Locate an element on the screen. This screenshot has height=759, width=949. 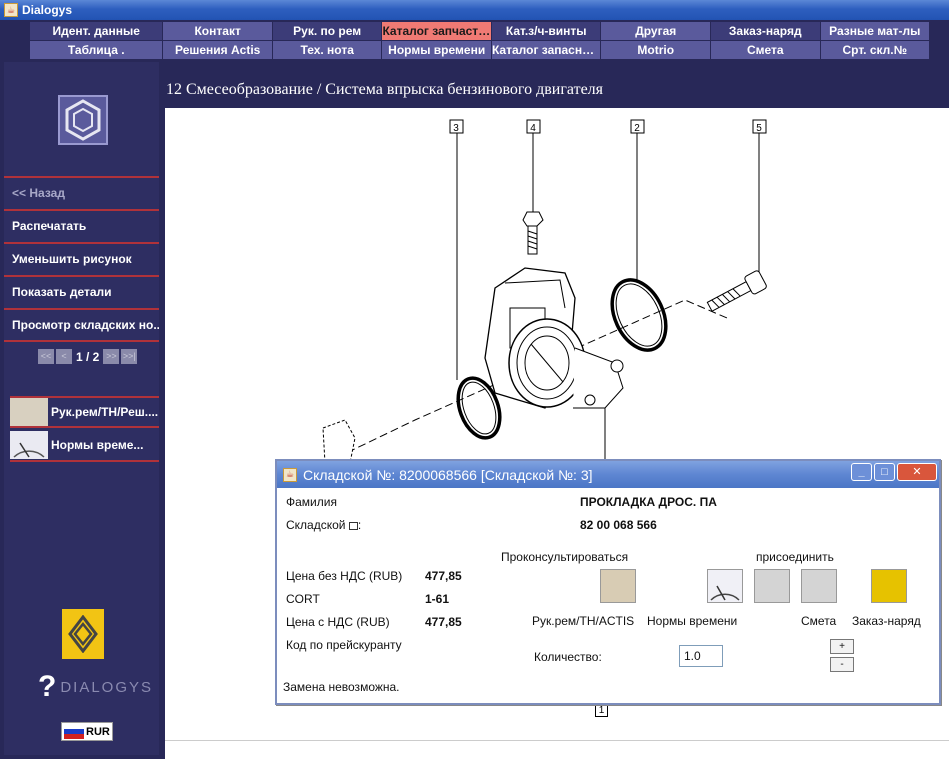
stock-value: 82 00 068 566 is located at coordinates (618, 525).